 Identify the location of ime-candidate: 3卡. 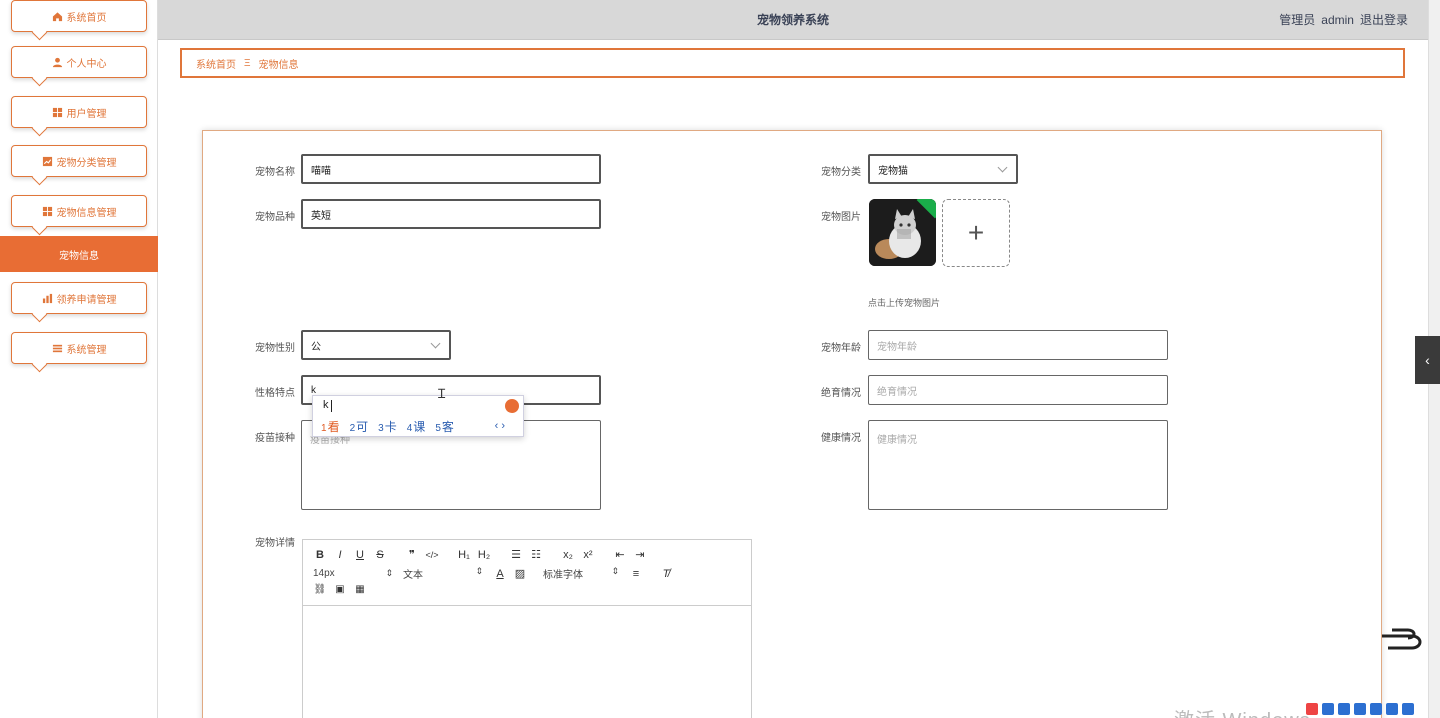
(387, 426).